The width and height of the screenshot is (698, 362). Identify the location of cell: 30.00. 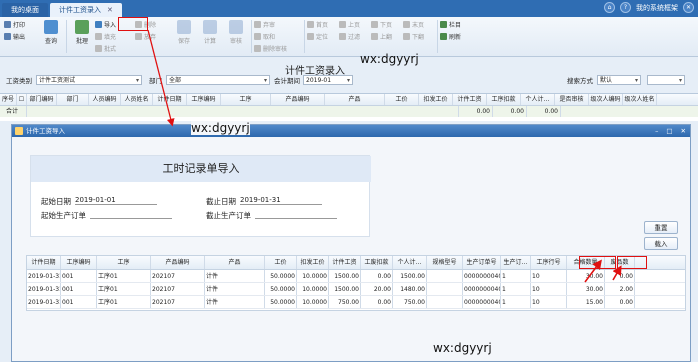
(586, 289).